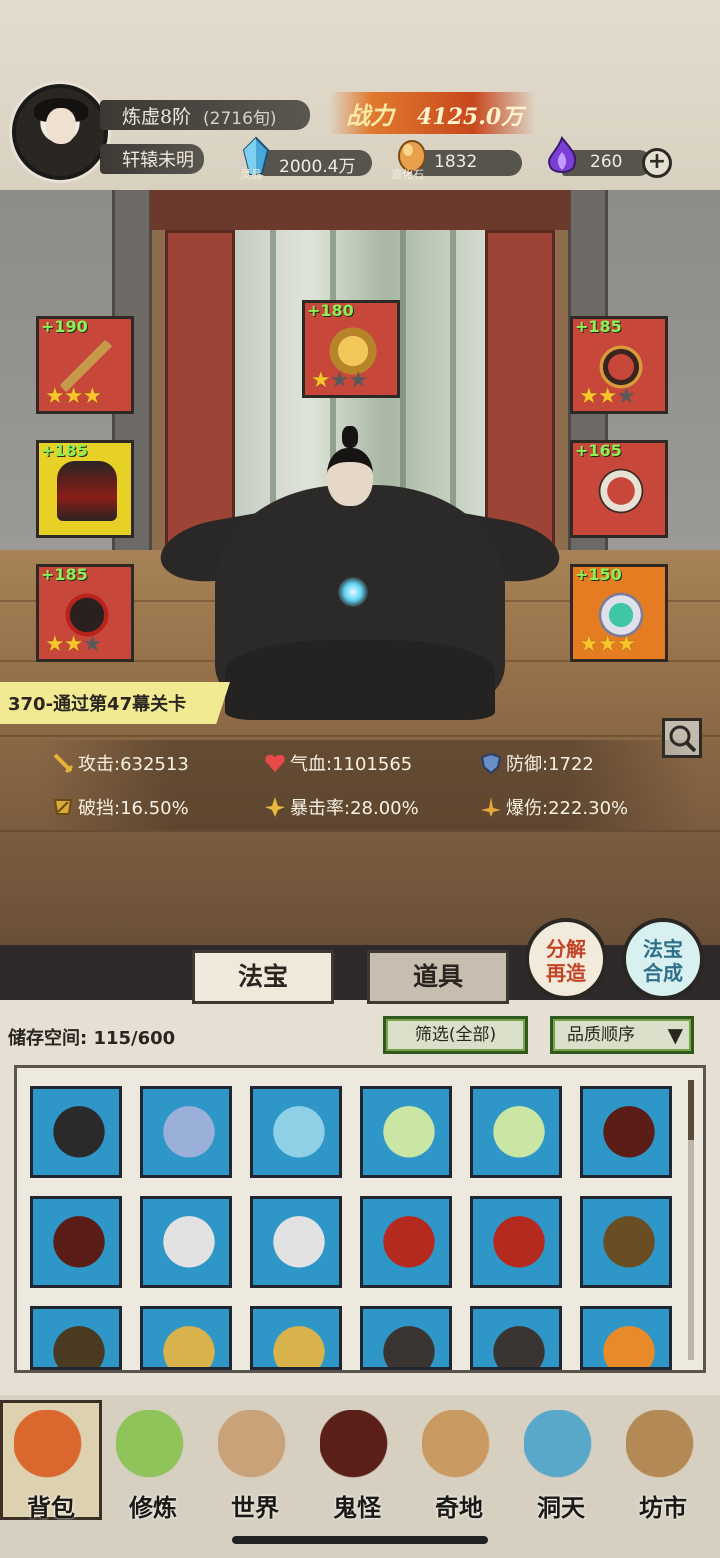  What do you see at coordinates (158, 160) in the screenshot?
I see `player-name: 轩辕未明` at bounding box center [158, 160].